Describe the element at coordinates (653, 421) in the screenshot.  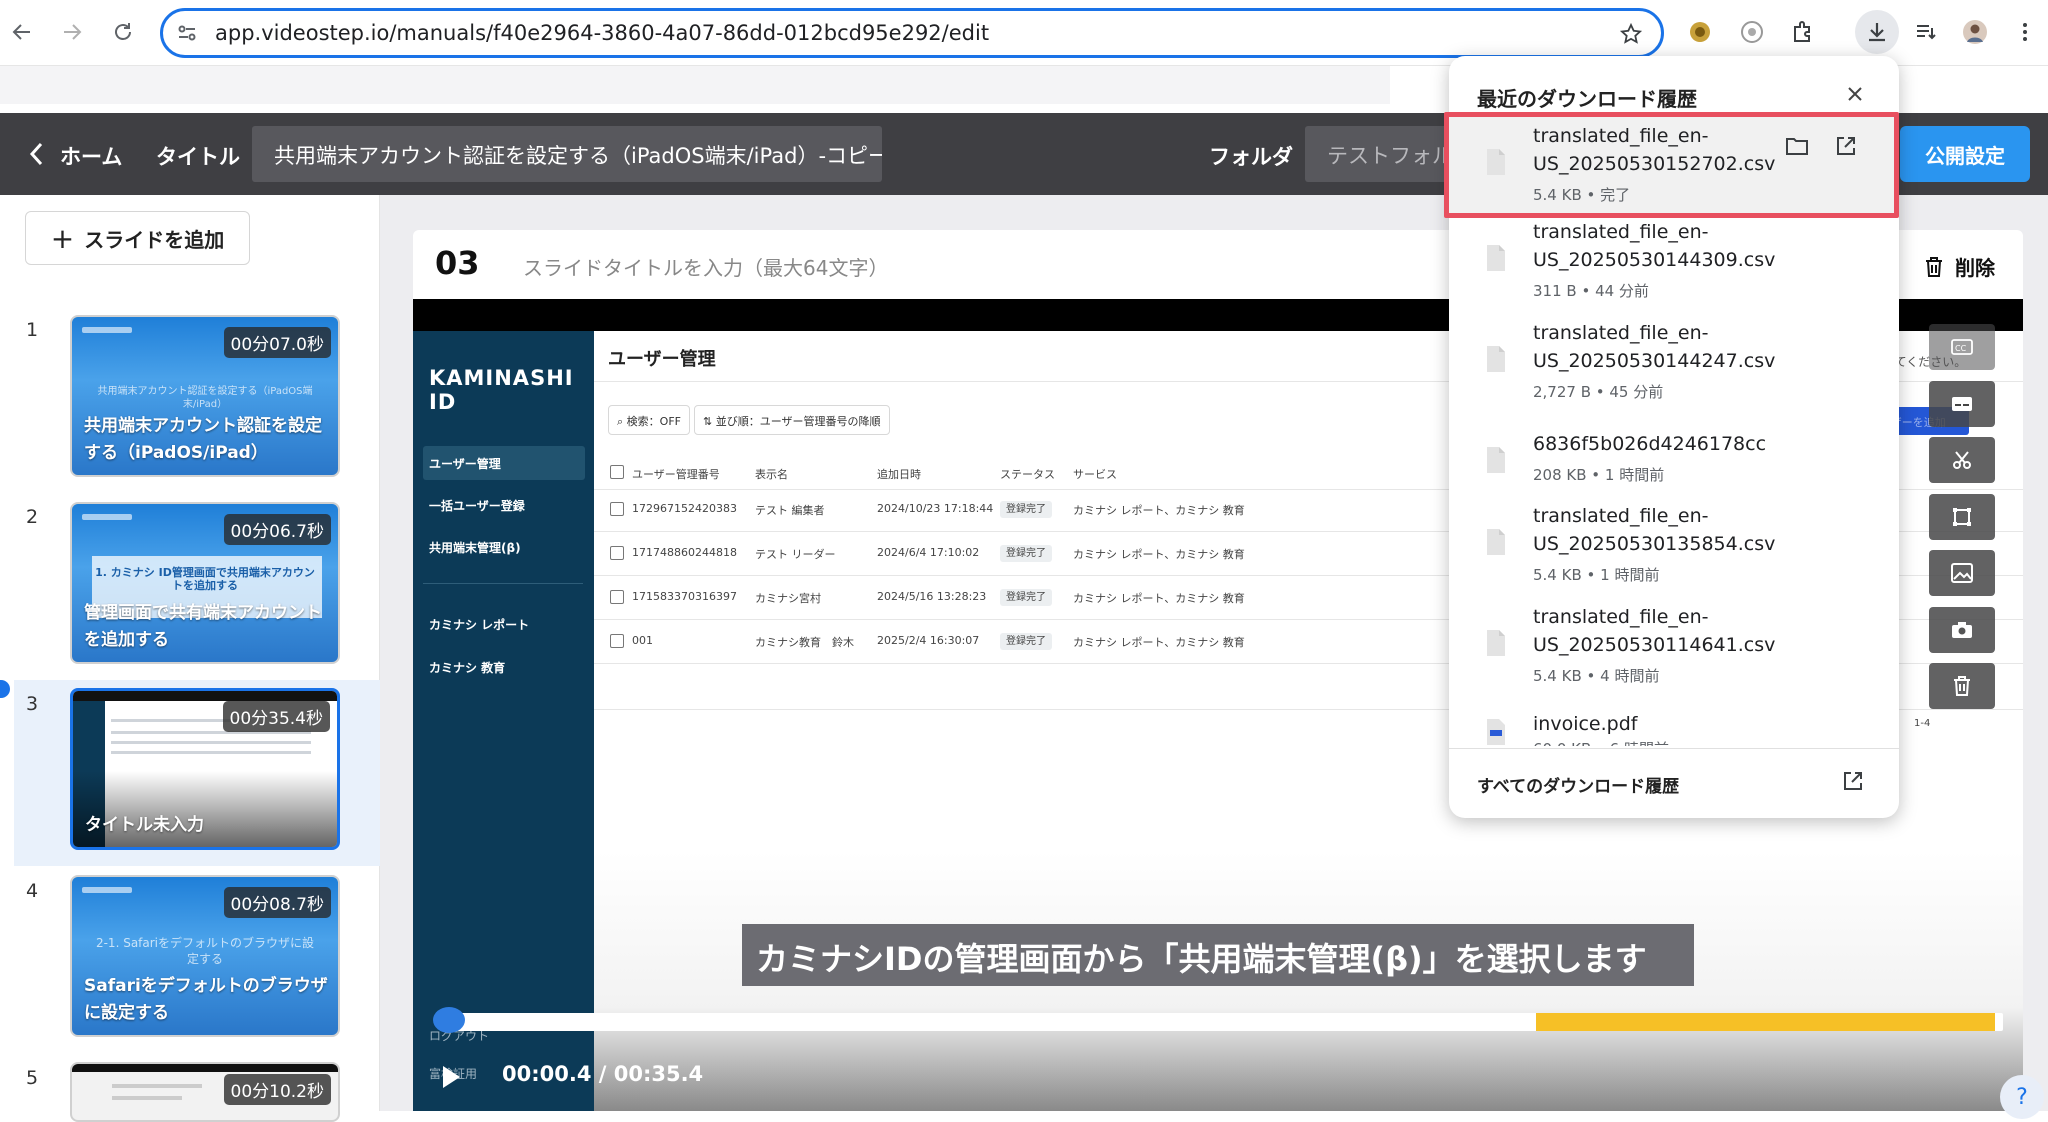
I see `video-search-chip-label: 検索：OFF` at that location.